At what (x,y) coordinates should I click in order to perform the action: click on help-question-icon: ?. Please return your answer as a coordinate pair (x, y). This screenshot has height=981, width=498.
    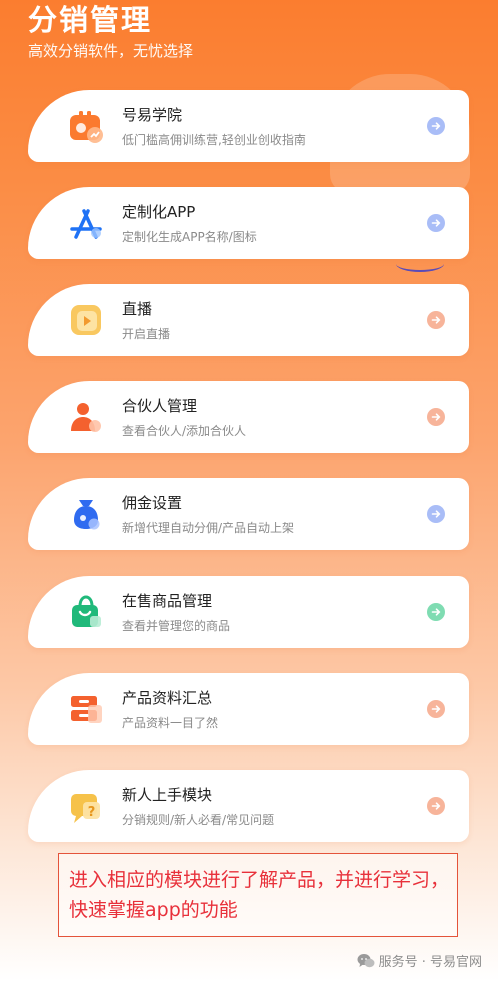
    Looking at the image, I should click on (86, 806).